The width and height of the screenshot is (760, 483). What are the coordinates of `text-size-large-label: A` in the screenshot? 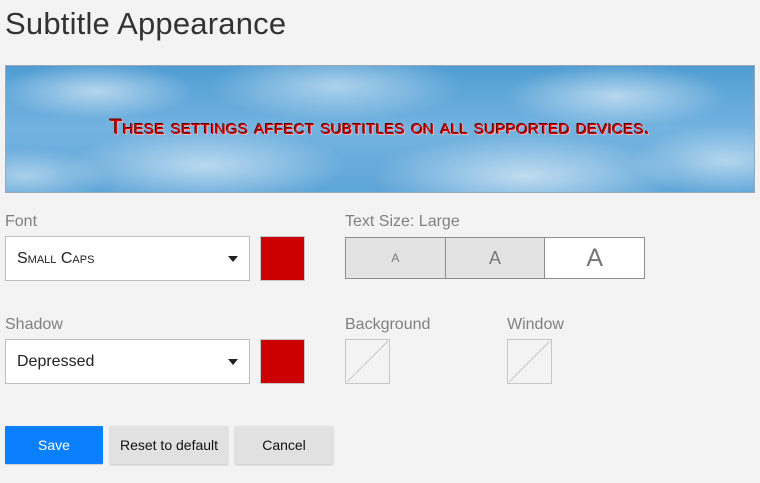 It's located at (595, 257).